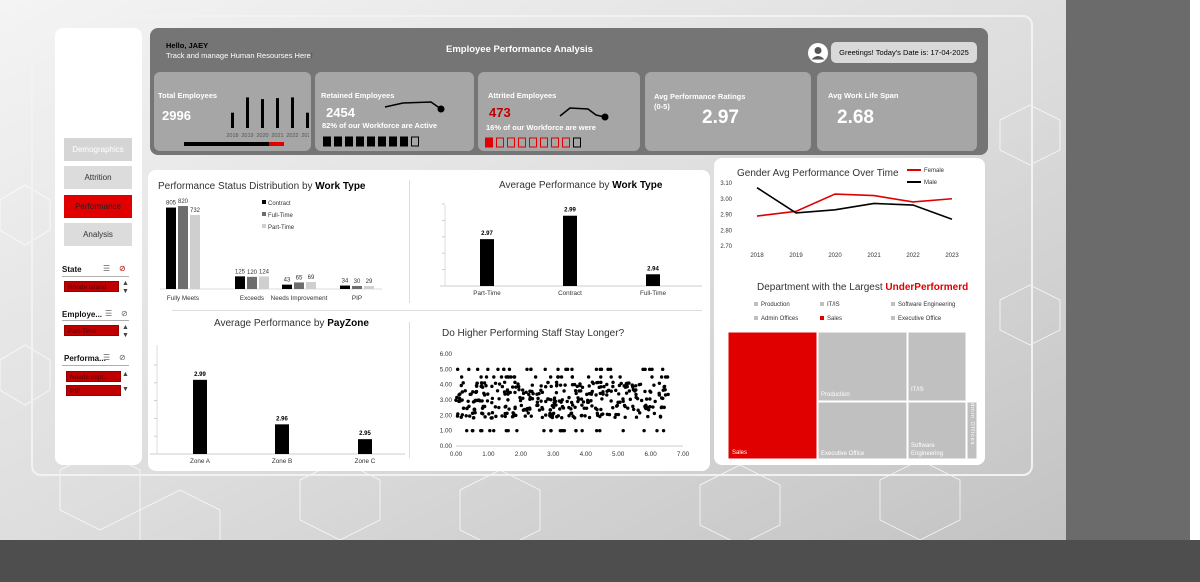  Describe the element at coordinates (98, 149) in the screenshot. I see `nav-demographics-button: Demographics` at that location.